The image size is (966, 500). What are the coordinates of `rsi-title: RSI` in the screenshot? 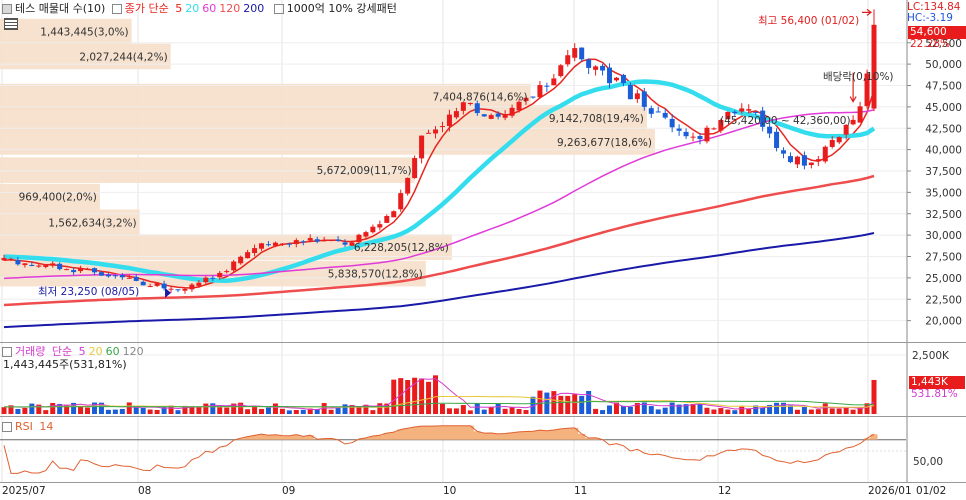 It's located at (24, 426).